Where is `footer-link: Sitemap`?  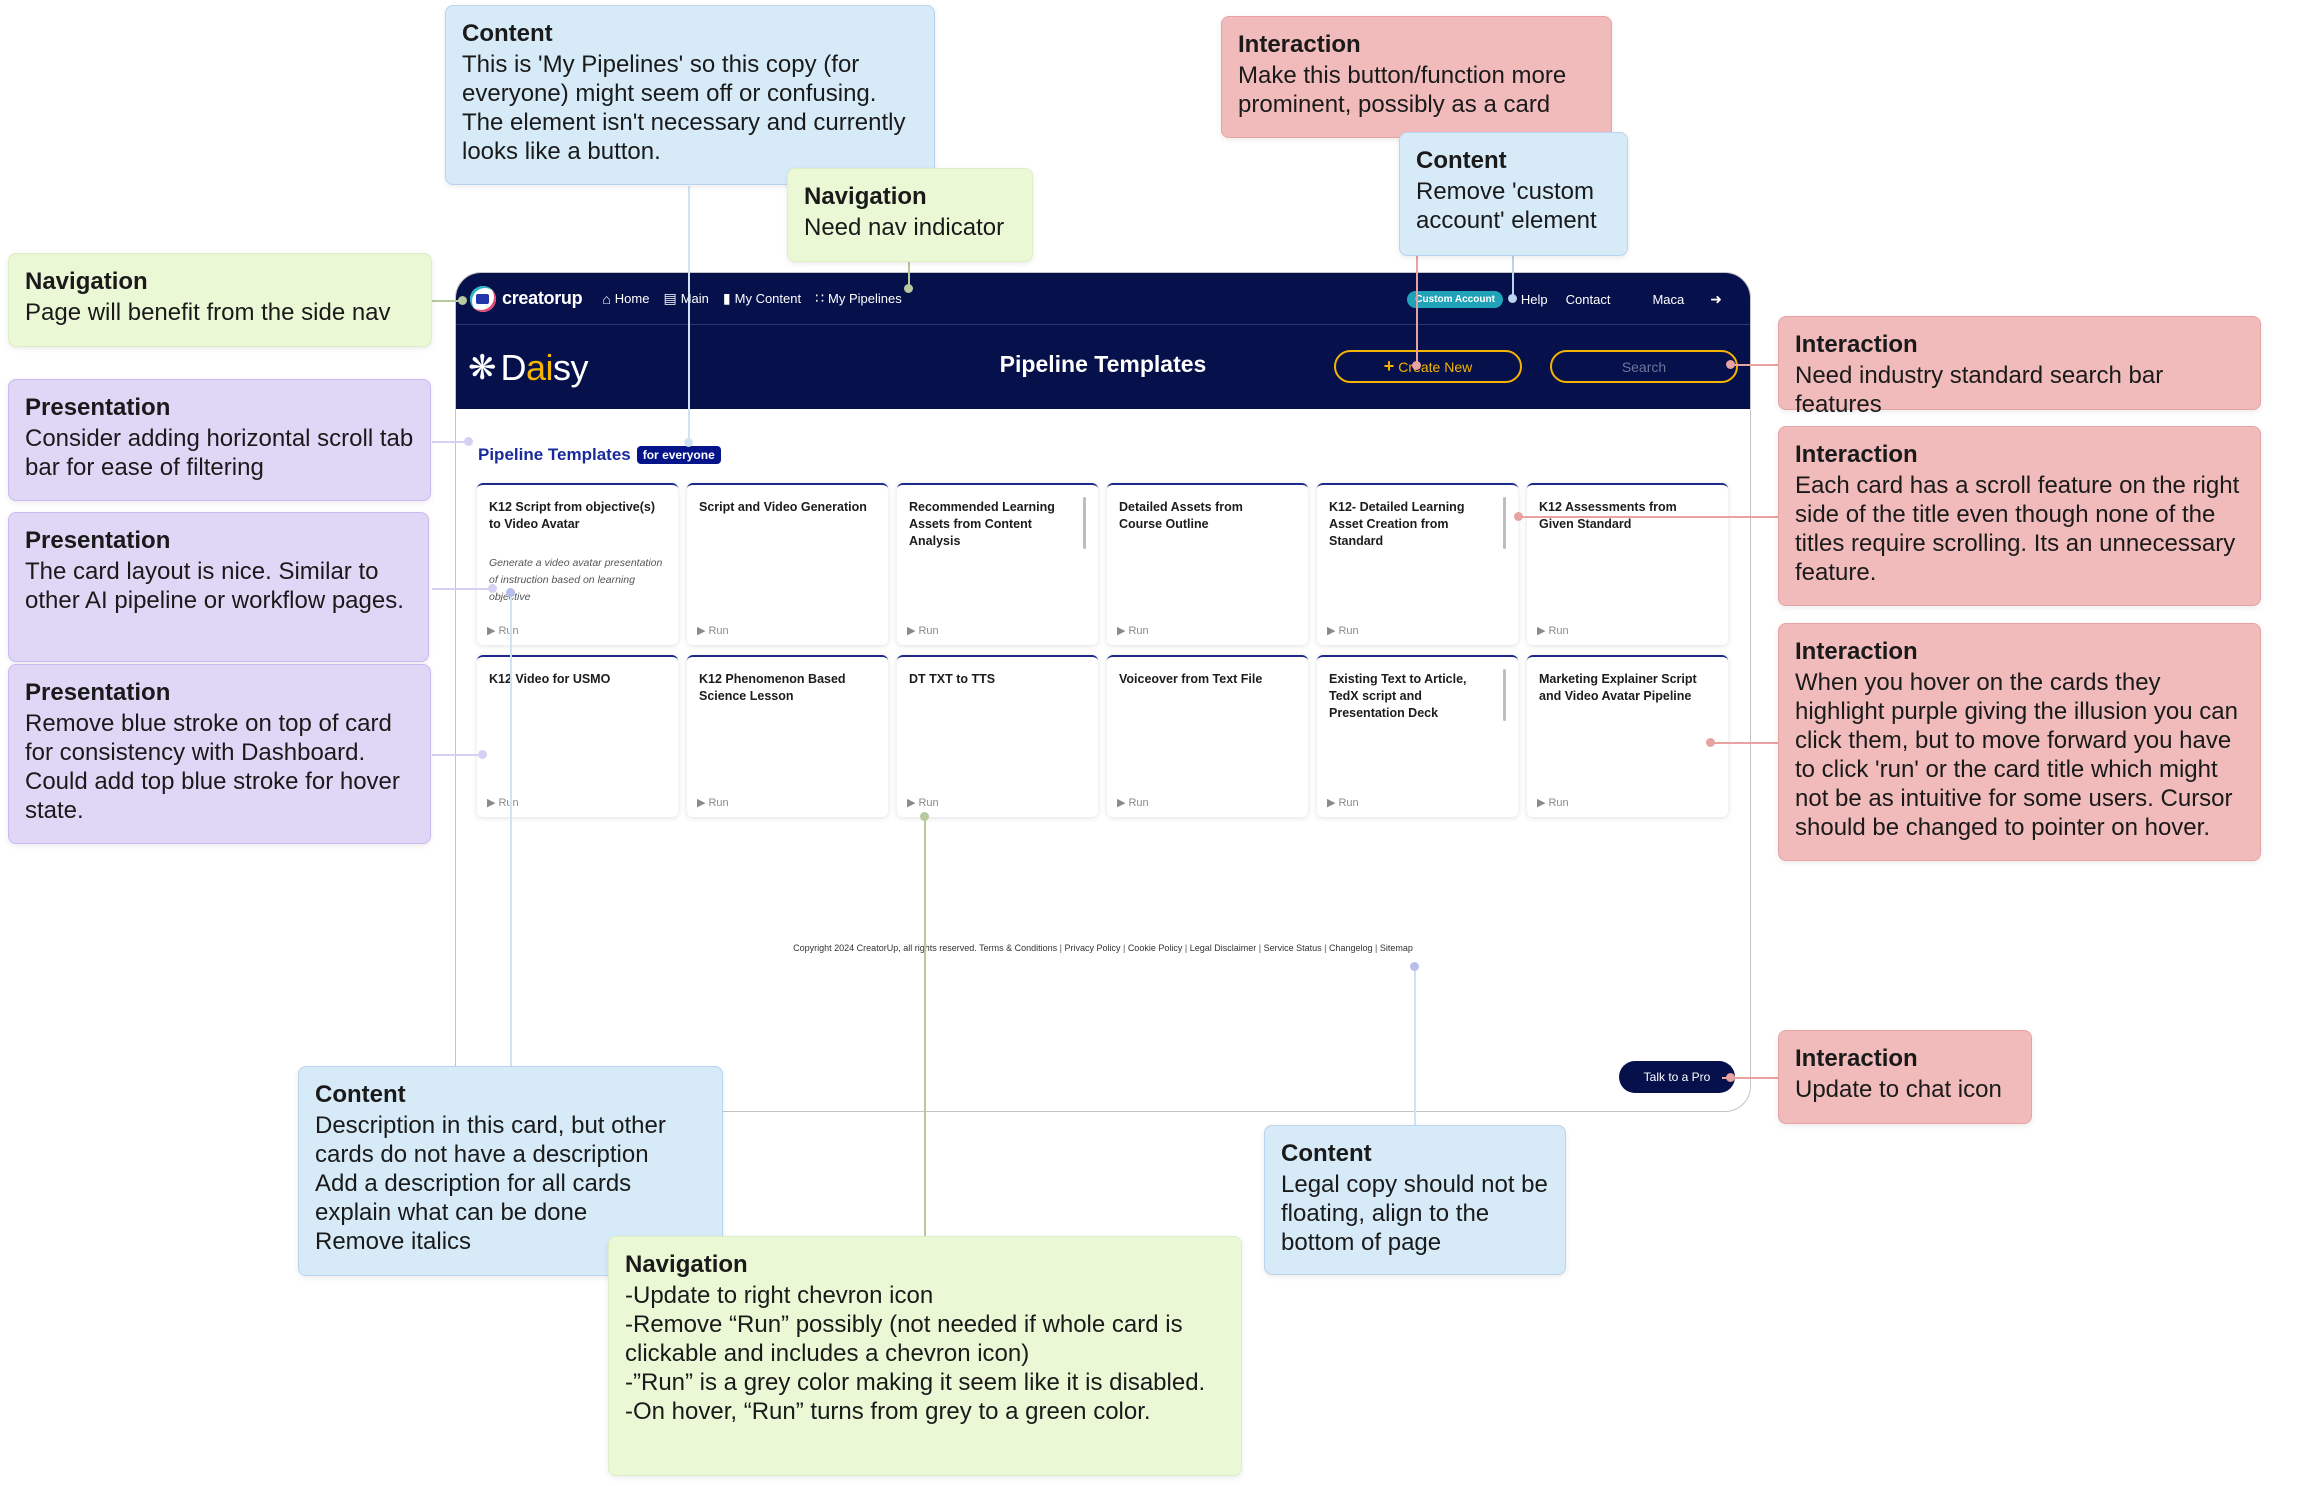 footer-link: Sitemap is located at coordinates (1396, 948).